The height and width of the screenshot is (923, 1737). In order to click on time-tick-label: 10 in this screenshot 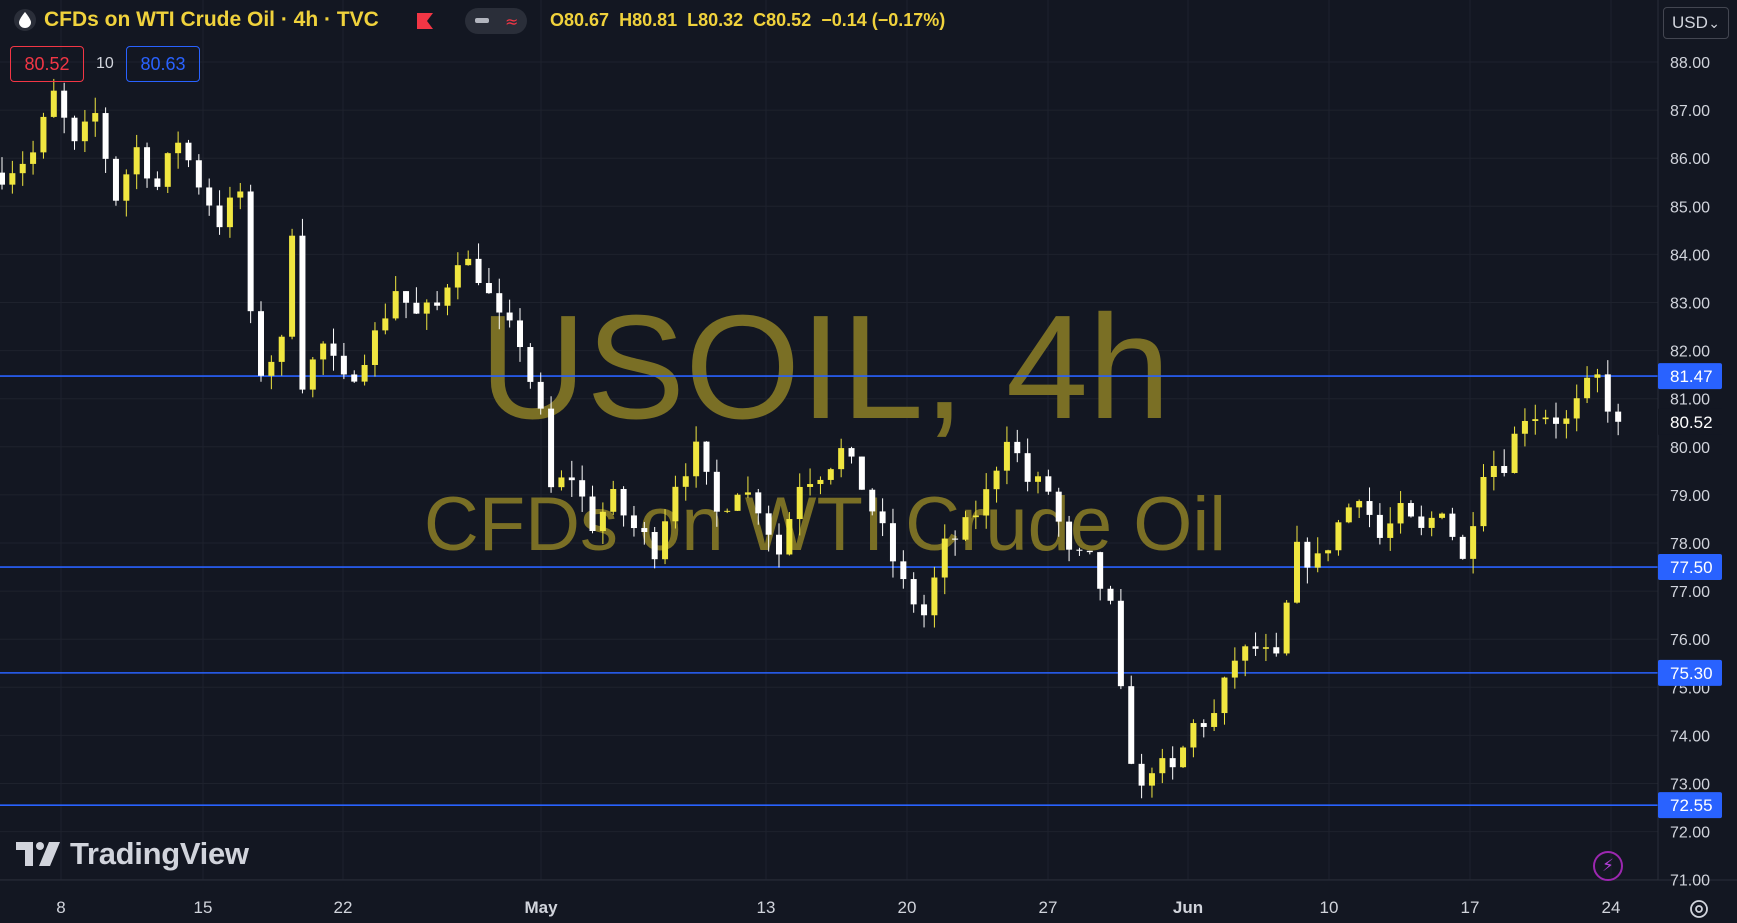, I will do `click(1329, 907)`.